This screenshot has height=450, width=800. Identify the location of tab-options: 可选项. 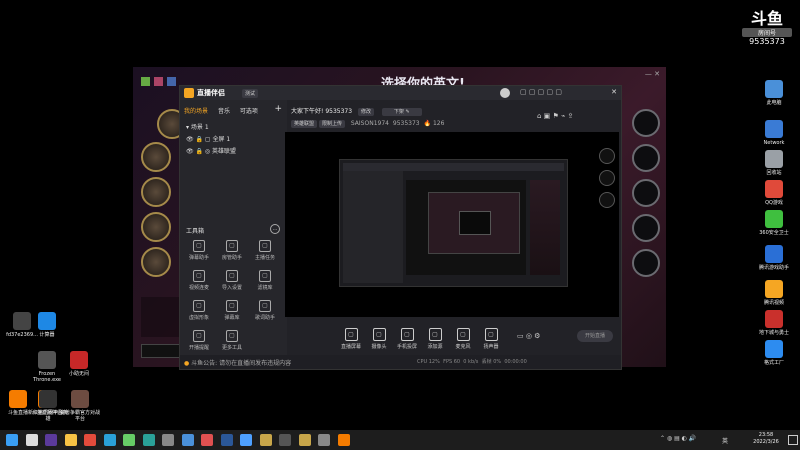
(249, 111).